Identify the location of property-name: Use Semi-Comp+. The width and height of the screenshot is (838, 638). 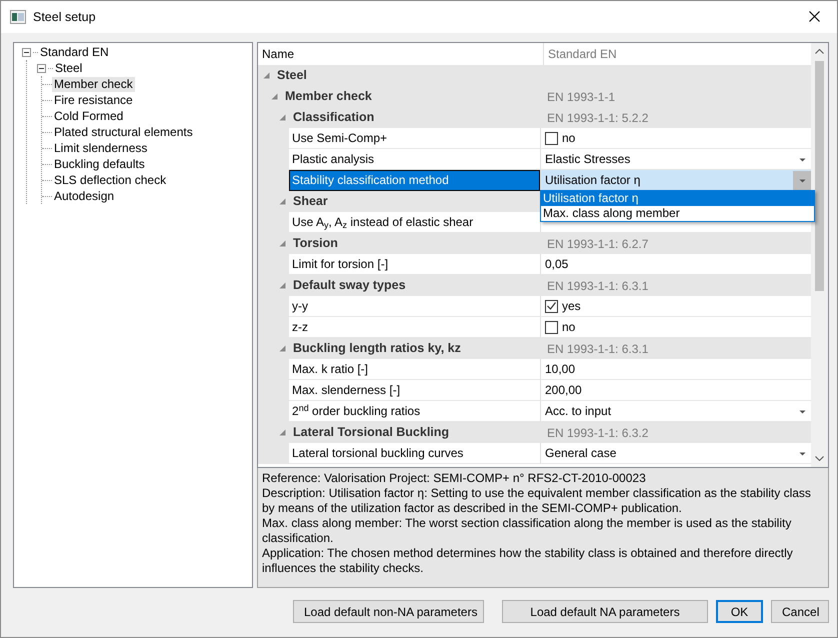
(414, 138).